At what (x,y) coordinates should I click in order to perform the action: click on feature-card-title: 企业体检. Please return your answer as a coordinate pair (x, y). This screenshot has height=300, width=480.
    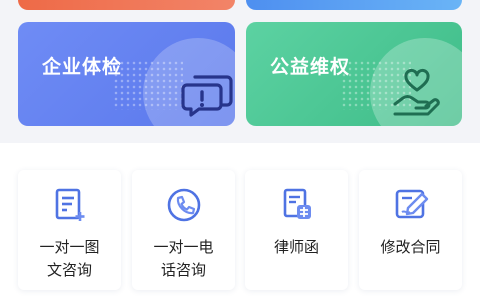
    Looking at the image, I should click on (82, 67).